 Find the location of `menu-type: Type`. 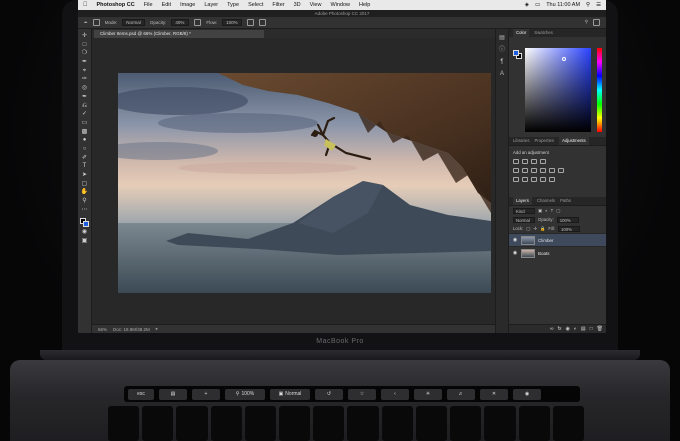

menu-type: Type is located at coordinates (233, 5).